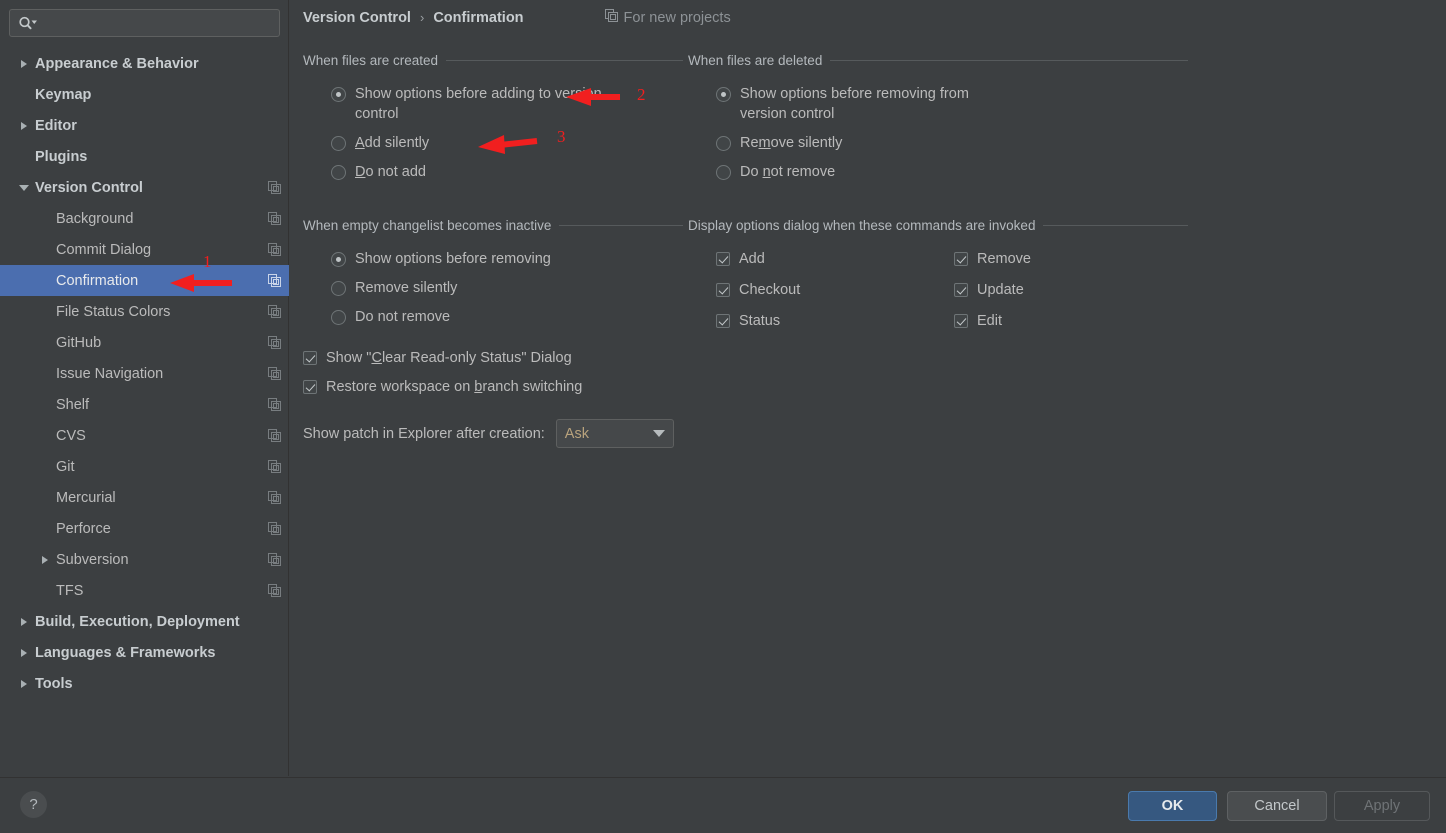  What do you see at coordinates (83, 528) in the screenshot?
I see `sidebar-item-label: Perforce` at bounding box center [83, 528].